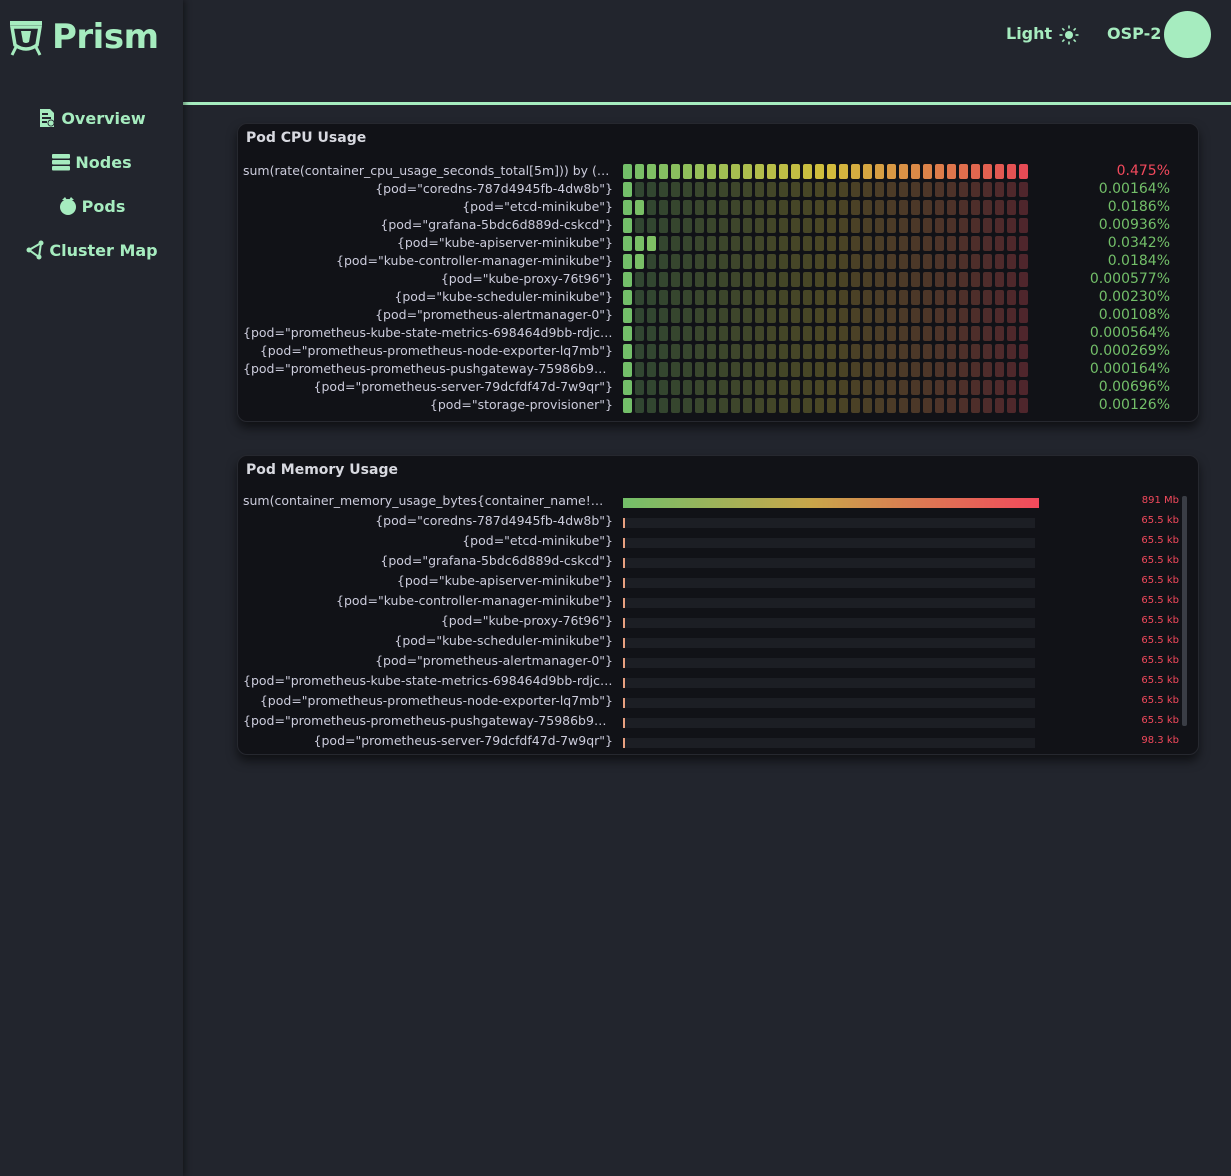  I want to click on avatar, so click(1187, 34).